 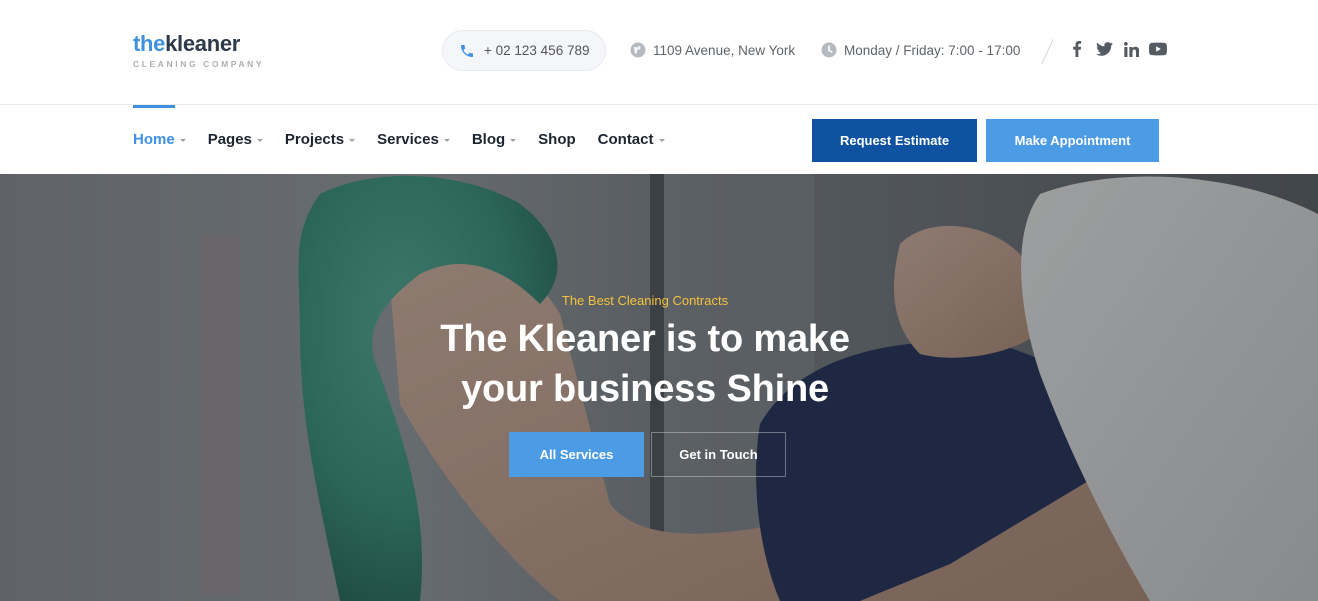 What do you see at coordinates (724, 50) in the screenshot?
I see `address-text: 1109 Avenue, New York` at bounding box center [724, 50].